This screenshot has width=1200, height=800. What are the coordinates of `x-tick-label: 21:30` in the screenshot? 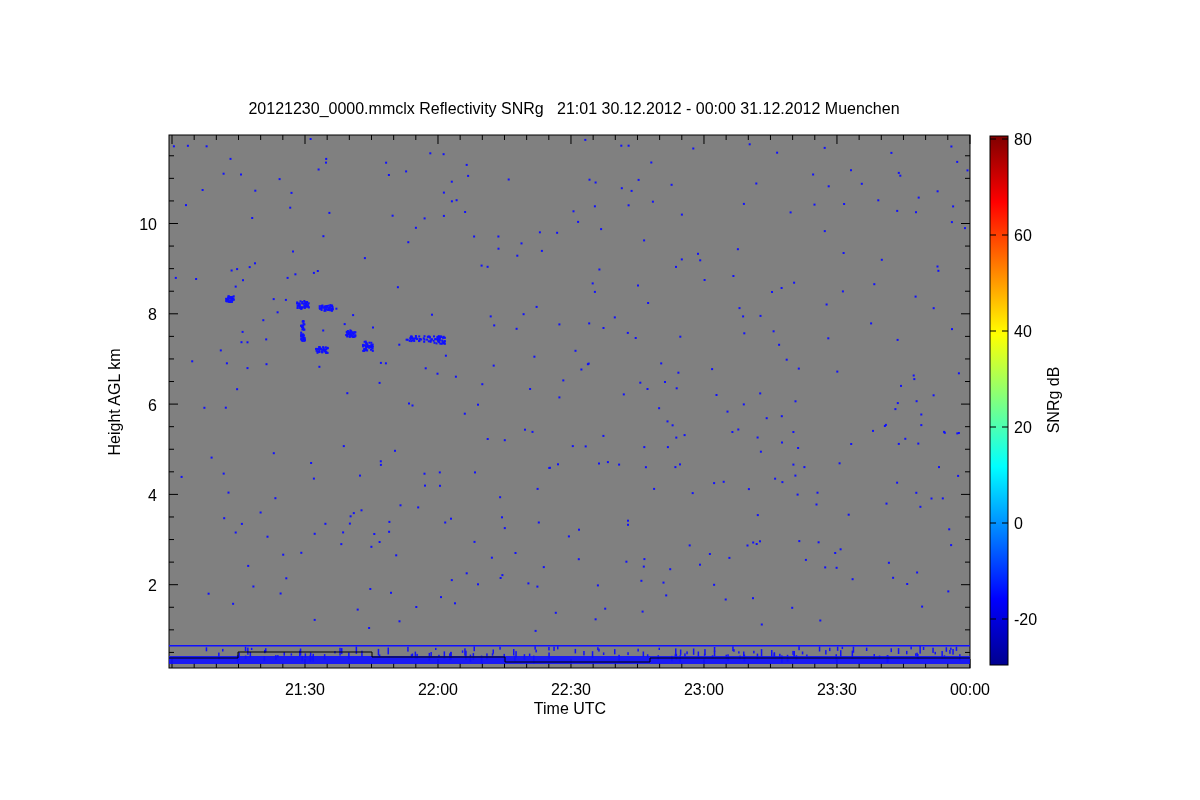 It's located at (305, 689).